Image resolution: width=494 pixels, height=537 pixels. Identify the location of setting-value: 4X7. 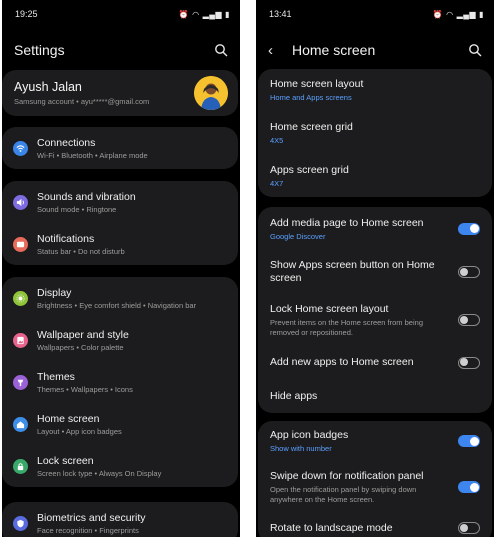
(277, 183).